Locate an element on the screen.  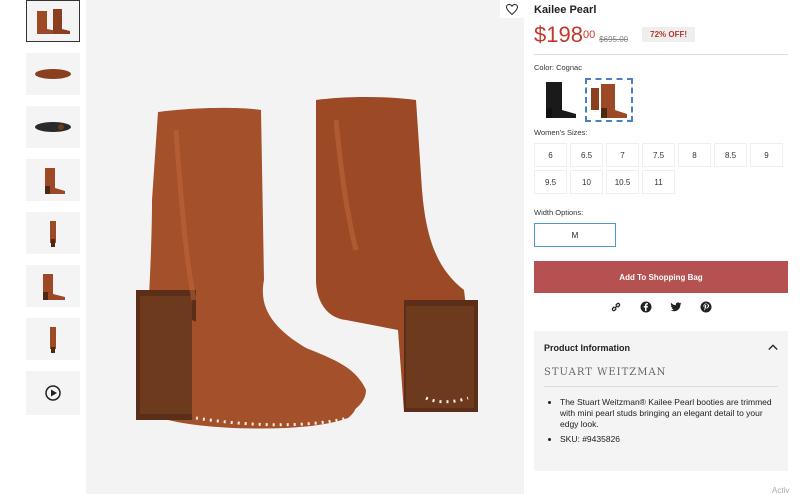
width-option-m: M is located at coordinates (575, 235).